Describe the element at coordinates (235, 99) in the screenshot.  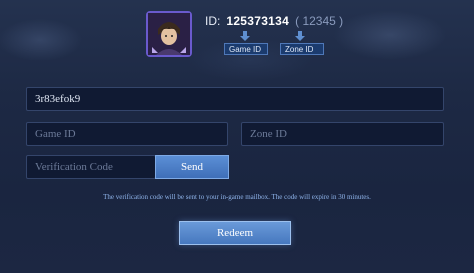
I see `redeem-code-input` at that location.